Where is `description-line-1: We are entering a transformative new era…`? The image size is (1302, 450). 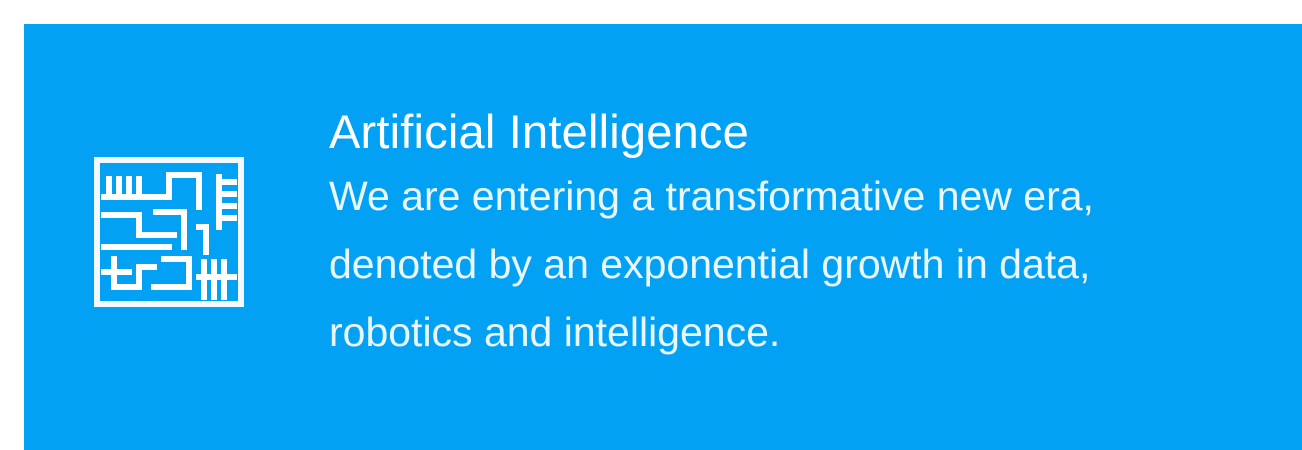 description-line-1: We are entering a transformative new era… is located at coordinates (711, 196).